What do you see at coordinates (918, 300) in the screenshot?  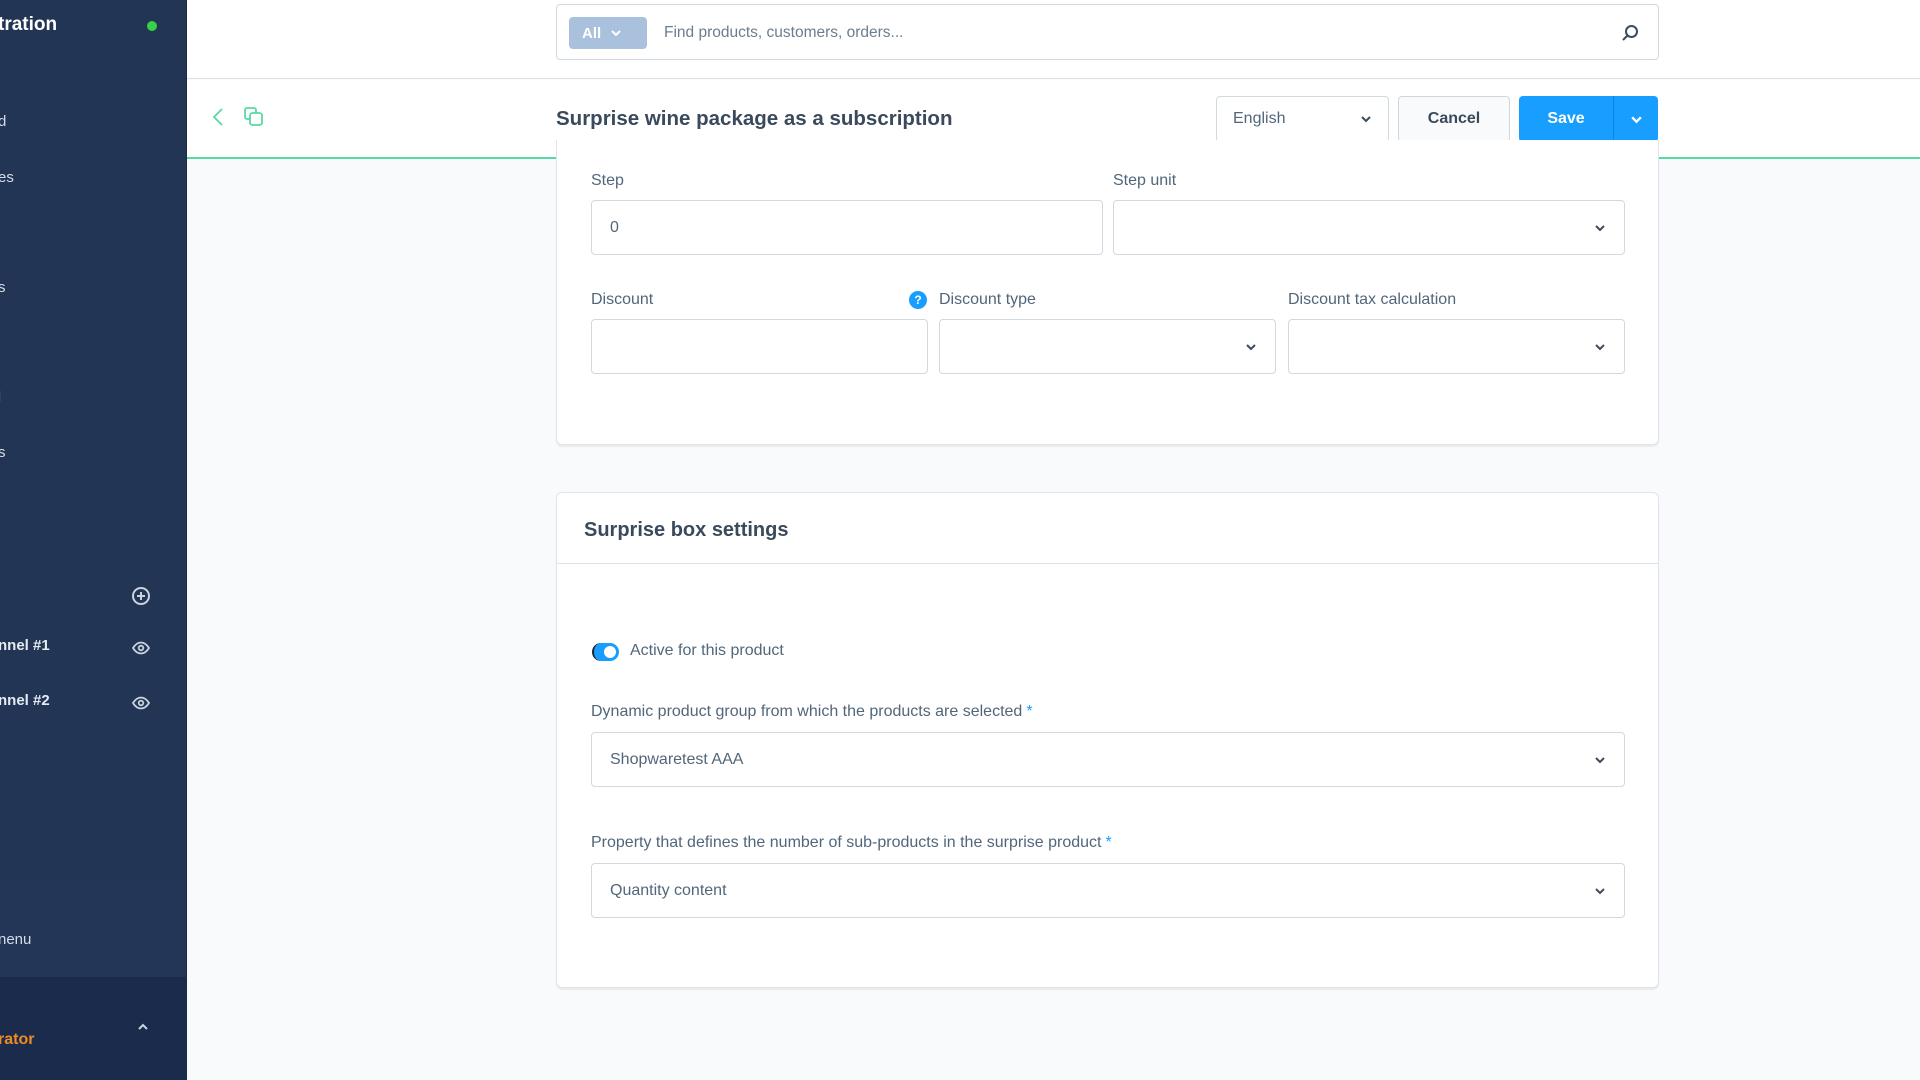 I see `help-icon: ?` at bounding box center [918, 300].